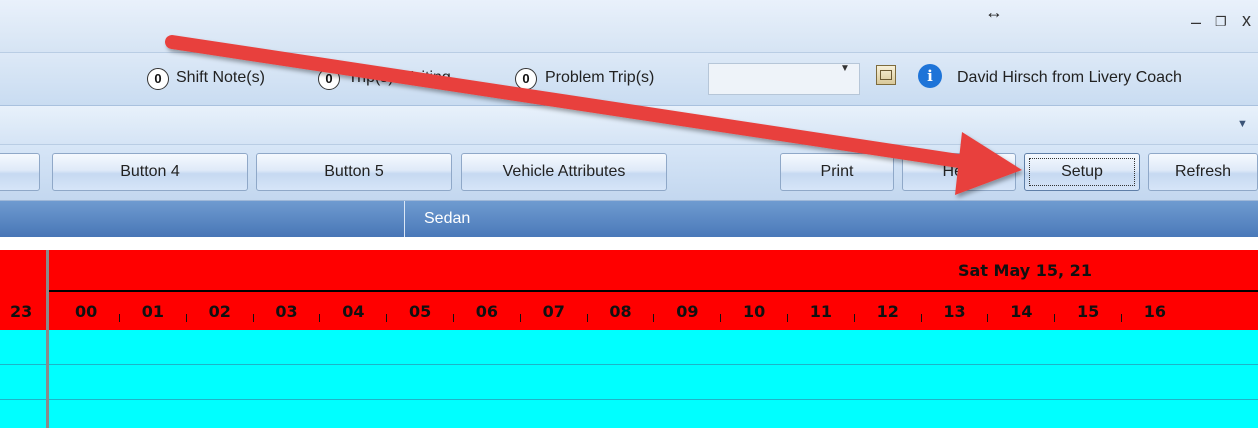 This screenshot has height=428, width=1258. What do you see at coordinates (202, 219) in the screenshot?
I see `group-header-left-section` at bounding box center [202, 219].